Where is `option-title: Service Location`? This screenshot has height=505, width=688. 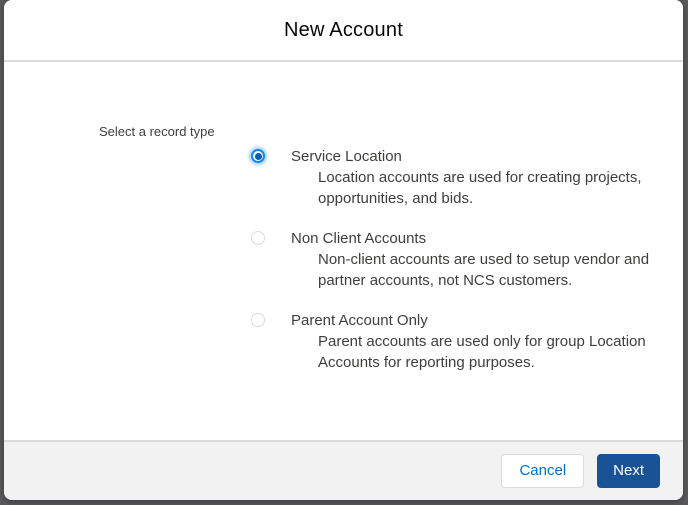 option-title: Service Location is located at coordinates (346, 156).